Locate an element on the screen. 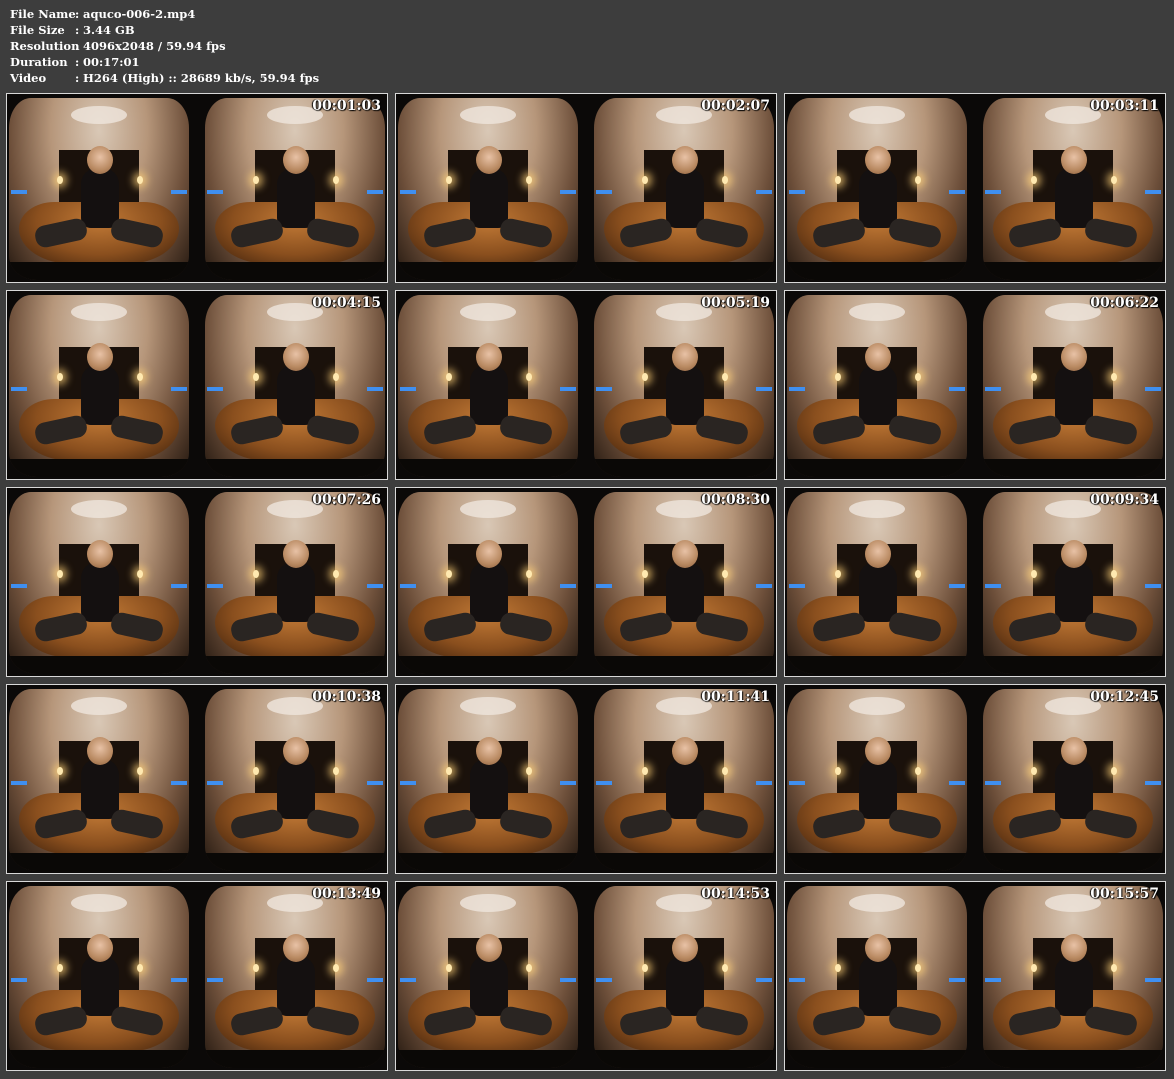 The height and width of the screenshot is (1079, 1174). file-size-label: File Size is located at coordinates (37, 30).